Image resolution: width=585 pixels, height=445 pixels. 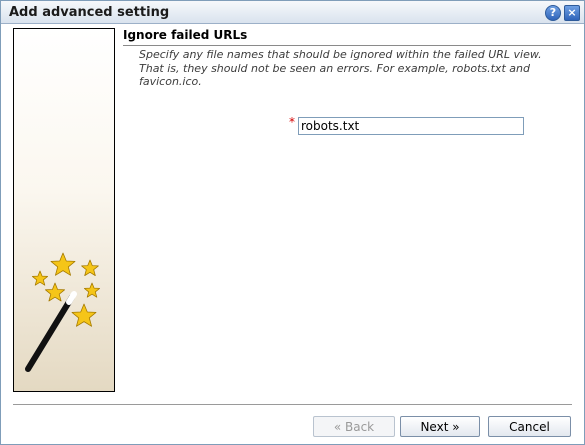 I want to click on back-button: « Back, so click(x=354, y=426).